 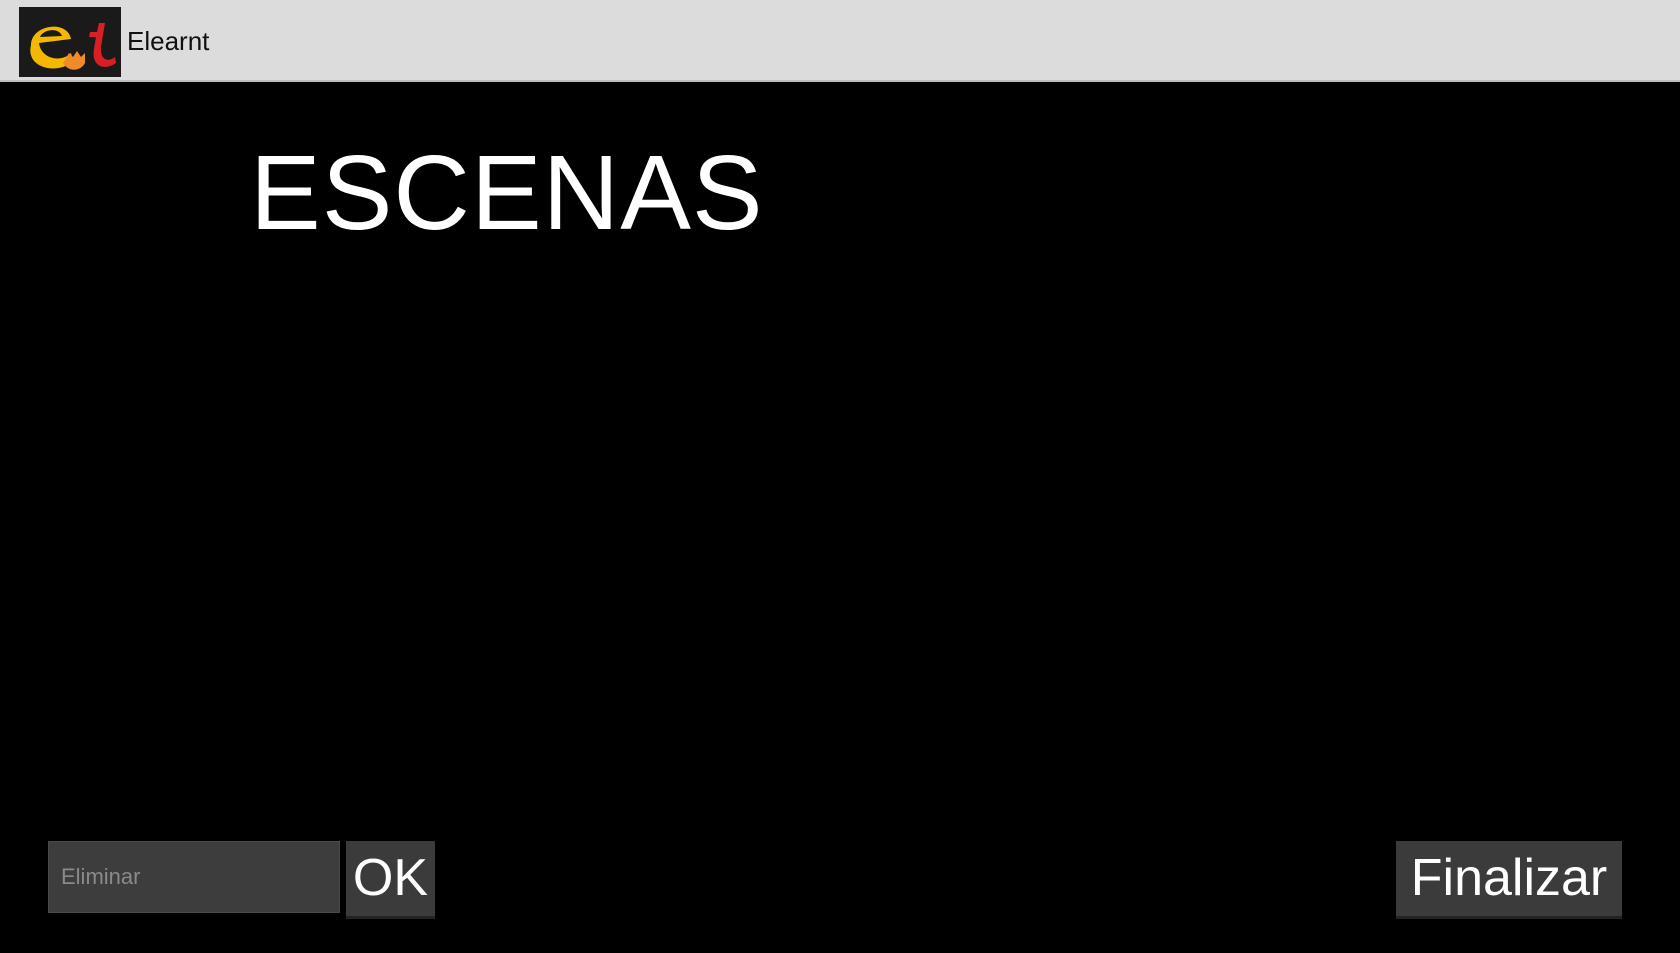 What do you see at coordinates (194, 877) in the screenshot?
I see `delete-input` at bounding box center [194, 877].